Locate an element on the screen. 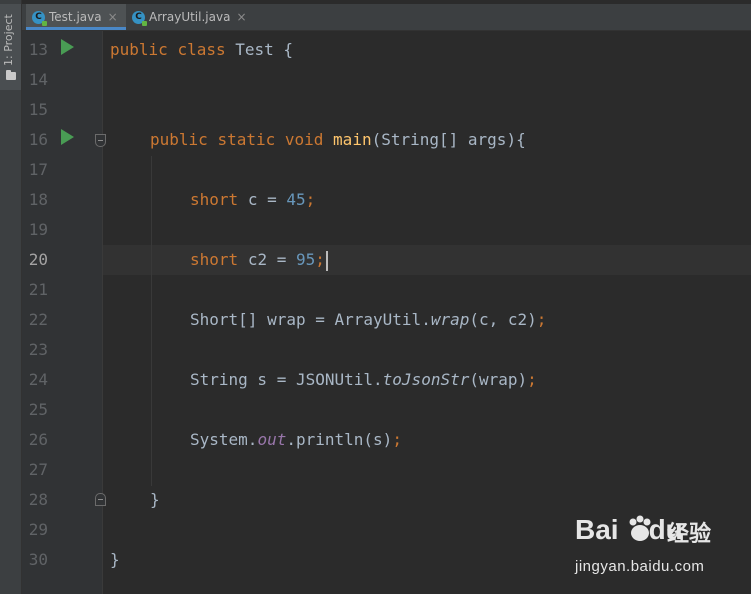 This screenshot has height=594, width=751. project-tool-tab: 1: Project is located at coordinates (10, 47).